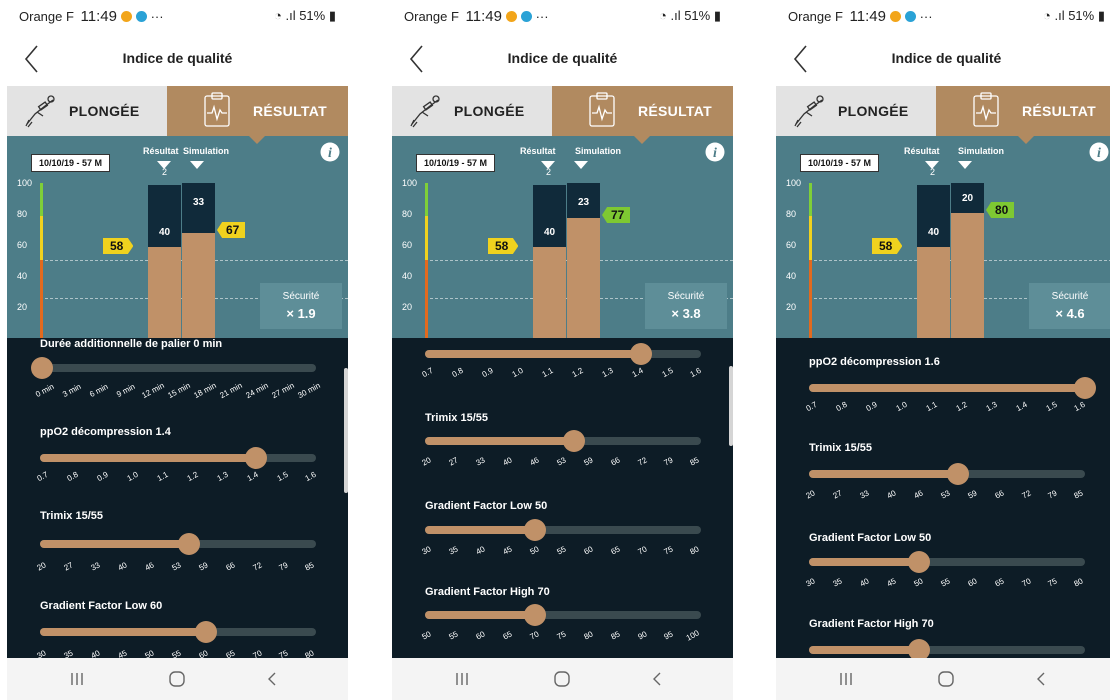 This screenshot has width=1110, height=700. What do you see at coordinates (933, 292) in the screenshot?
I see `result-bar` at bounding box center [933, 292].